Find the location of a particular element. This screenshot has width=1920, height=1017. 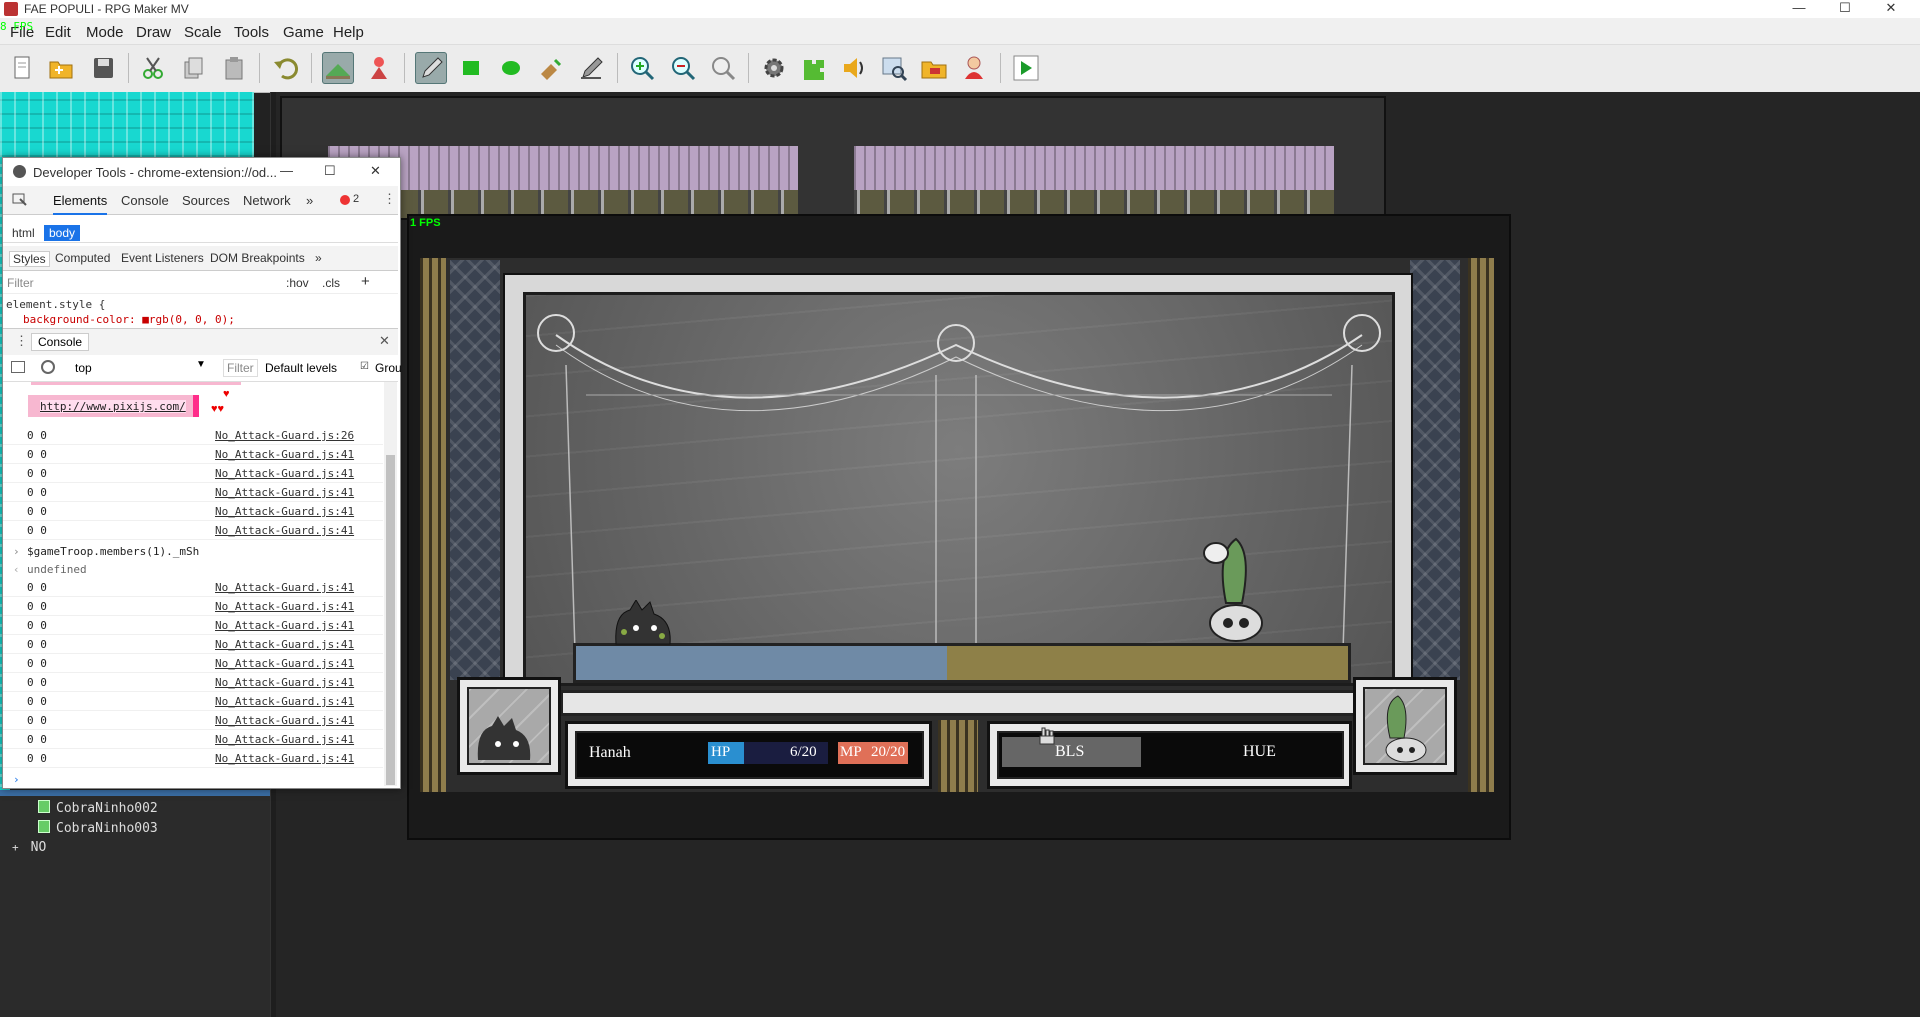

devtools-maximize-button: ☐ is located at coordinates (330, 171).